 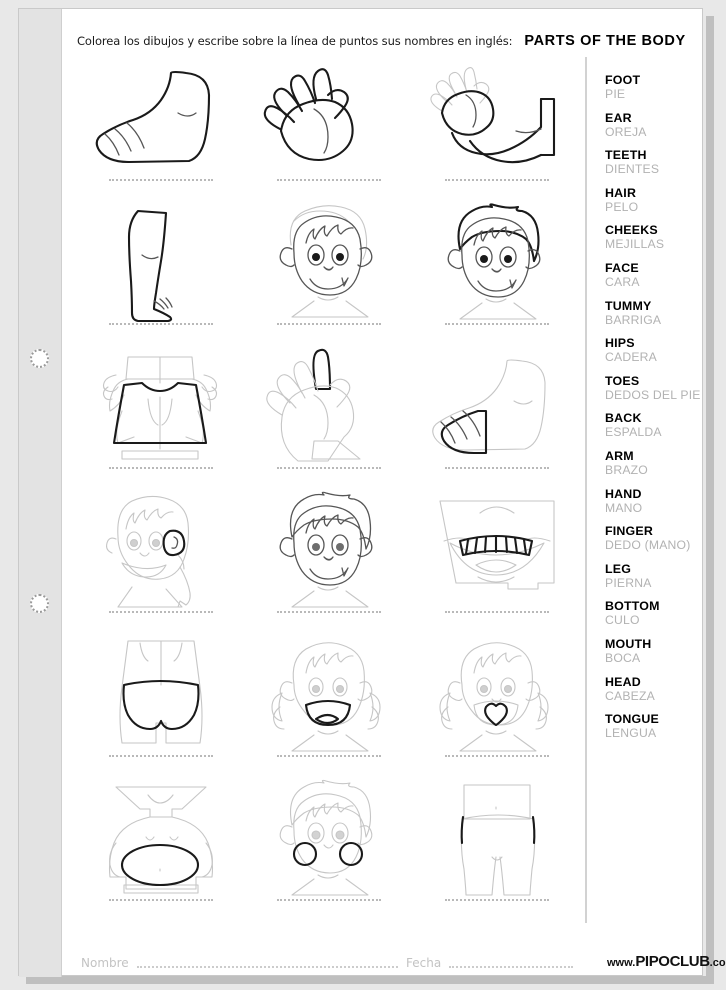 What do you see at coordinates (161, 550) in the screenshot?
I see `ear-illustration` at bounding box center [161, 550].